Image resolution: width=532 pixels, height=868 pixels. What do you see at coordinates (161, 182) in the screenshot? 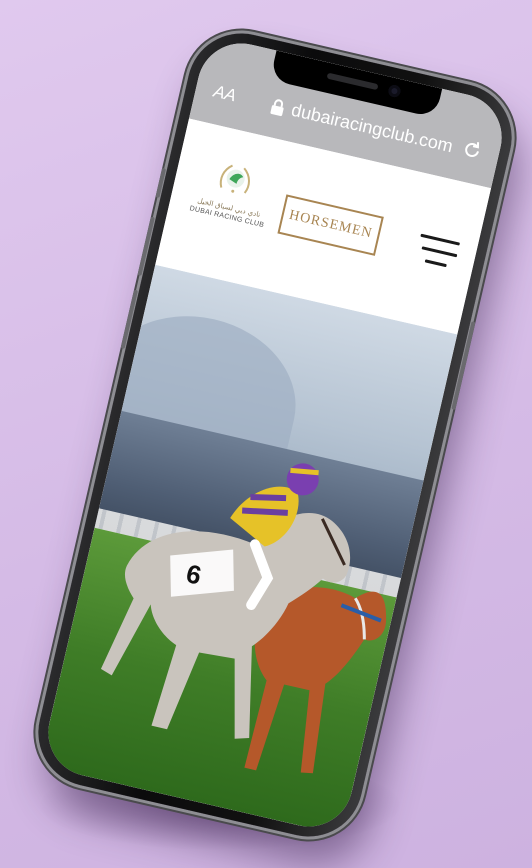
I see `mute-switch` at bounding box center [161, 182].